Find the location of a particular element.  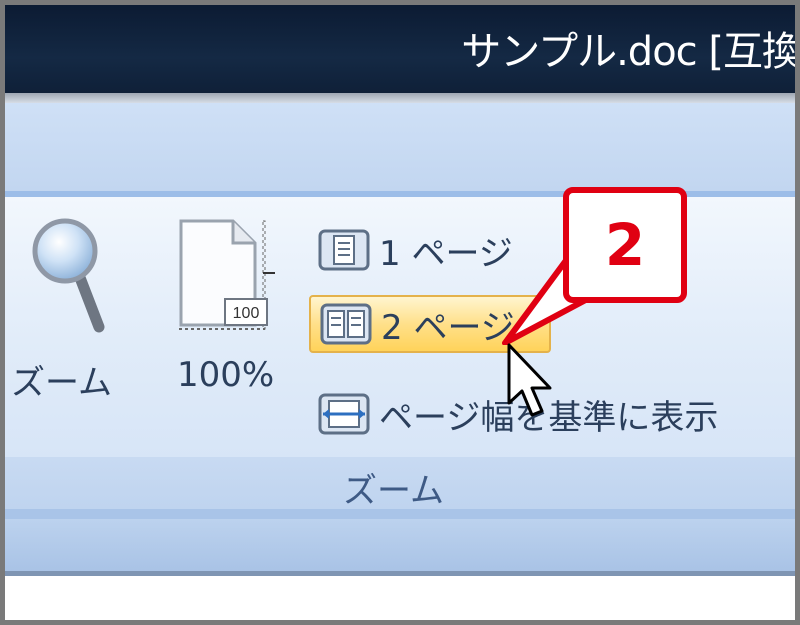

page-width-icon is located at coordinates (344, 414).